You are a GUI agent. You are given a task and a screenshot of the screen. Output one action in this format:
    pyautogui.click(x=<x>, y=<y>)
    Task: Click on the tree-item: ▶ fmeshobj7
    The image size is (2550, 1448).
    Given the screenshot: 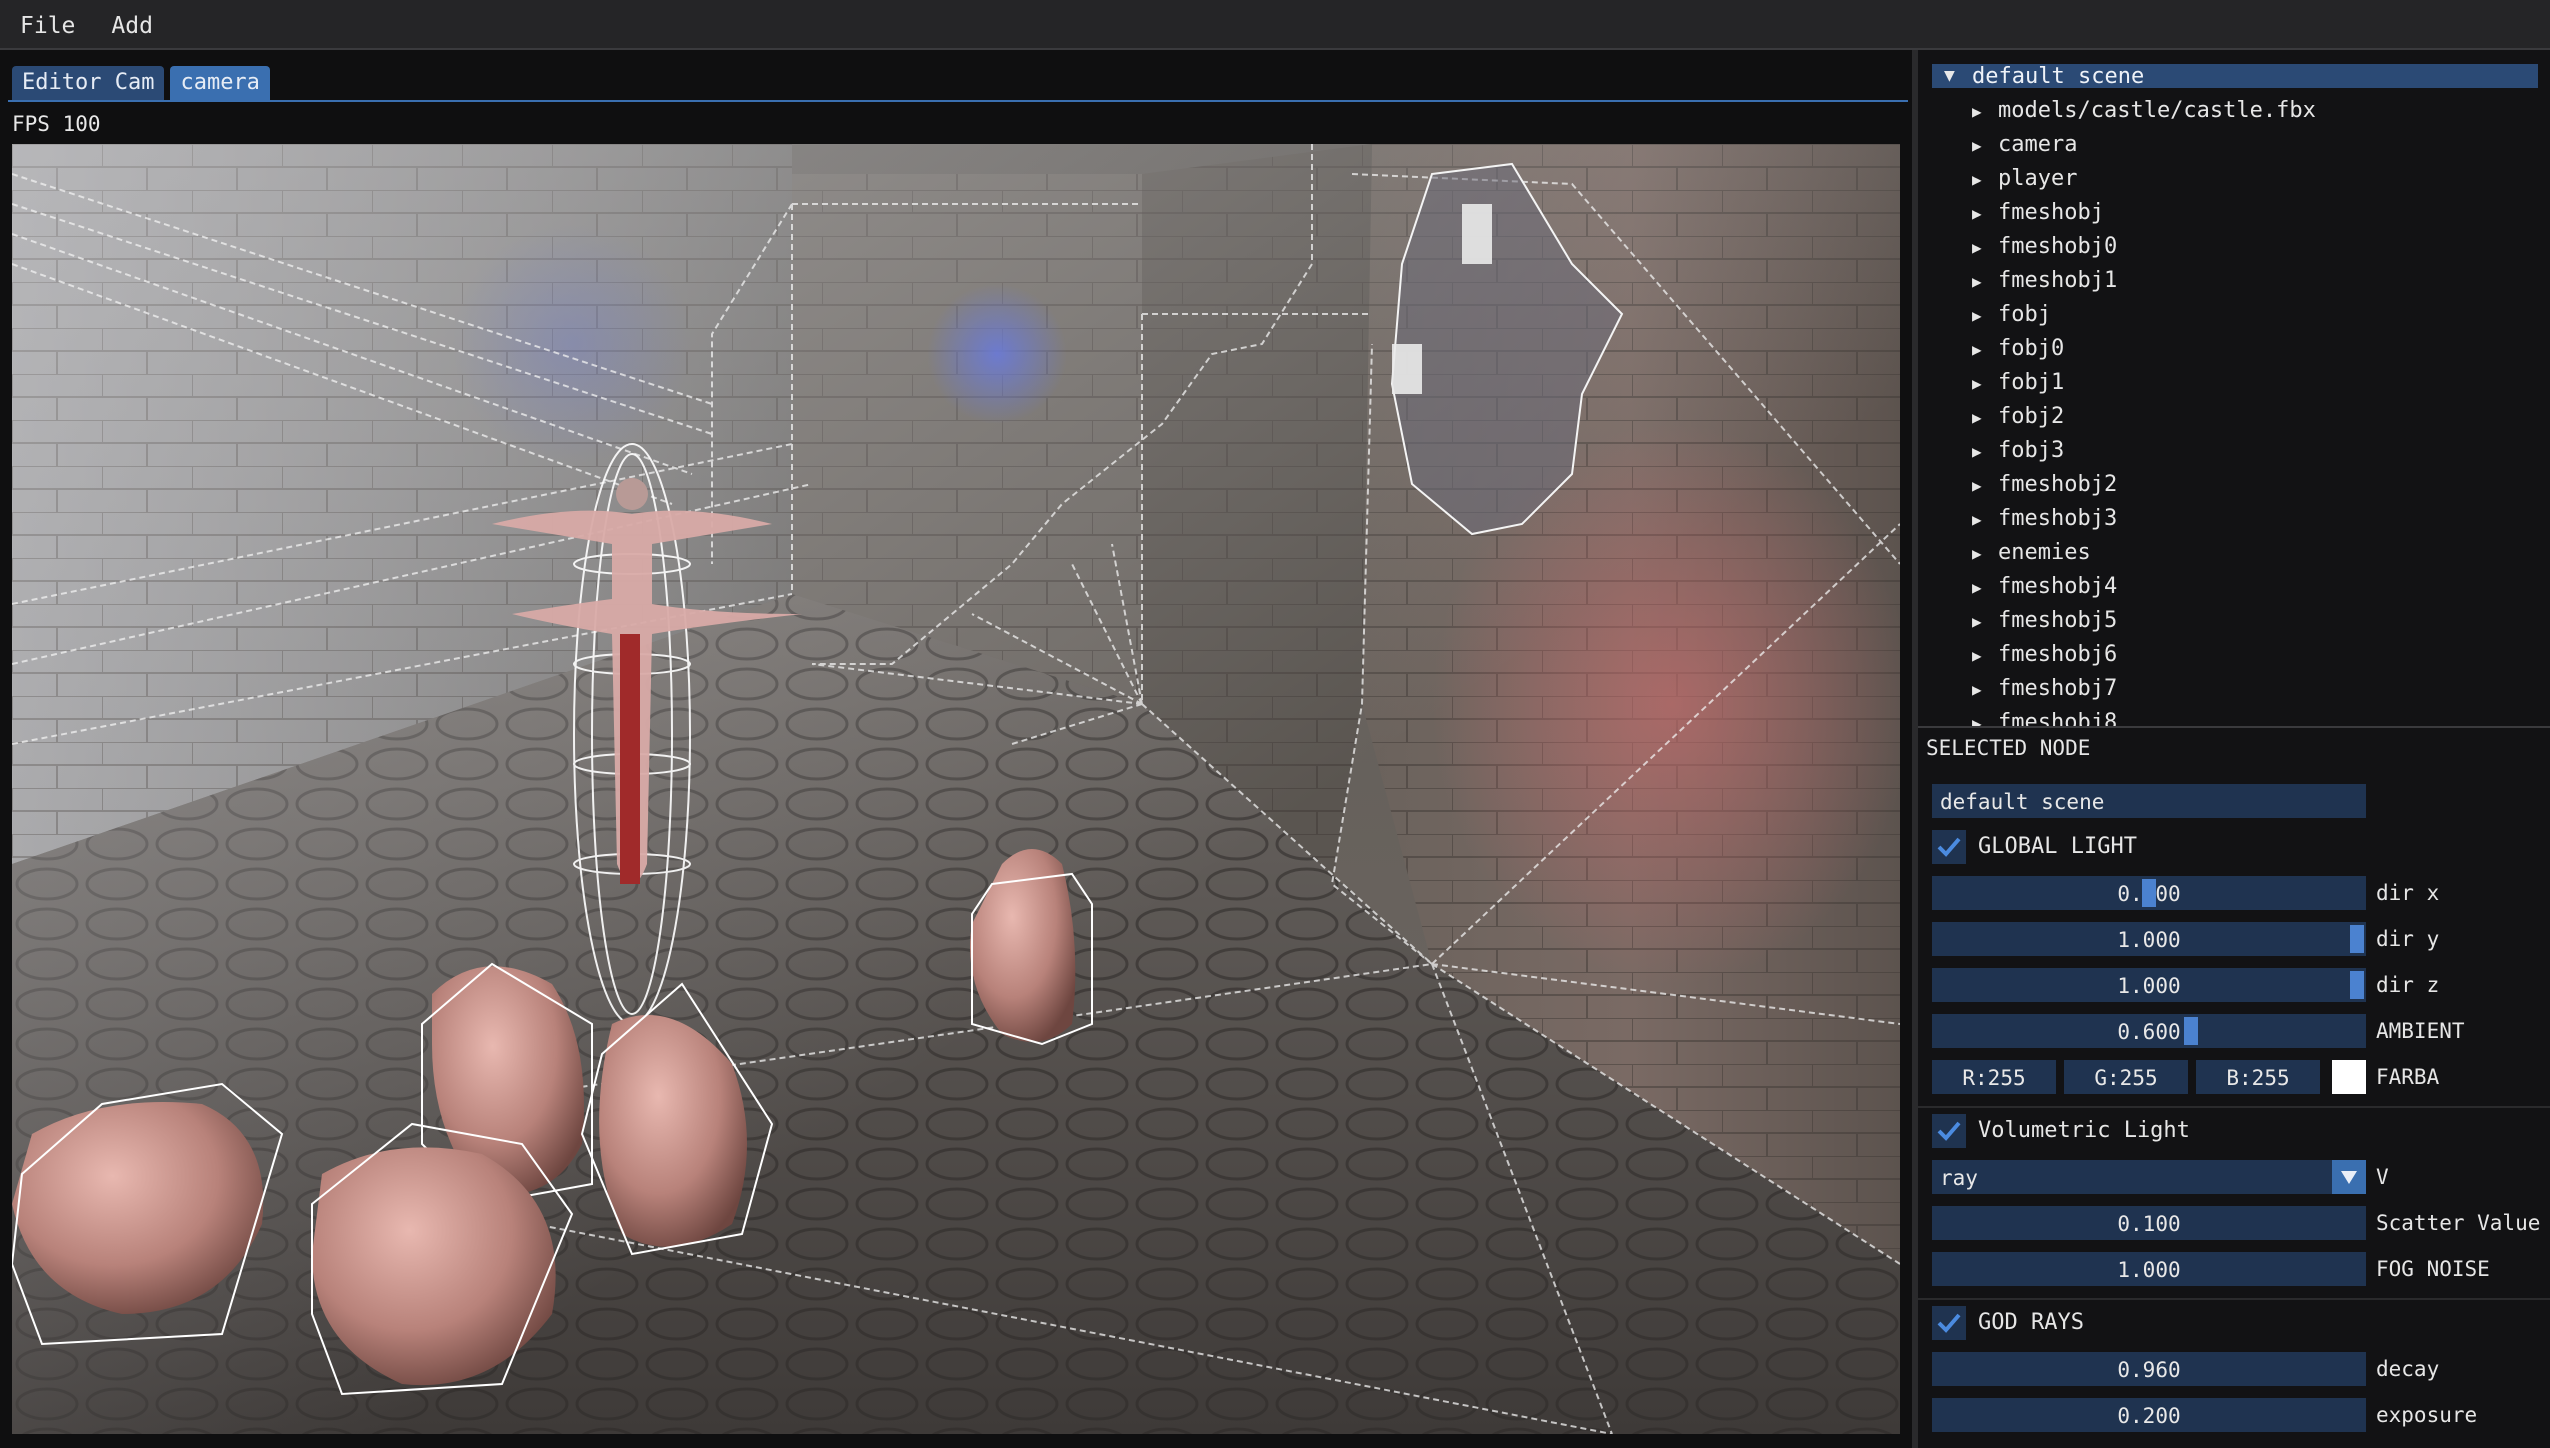 What is the action you would take?
    pyautogui.click(x=2044, y=689)
    